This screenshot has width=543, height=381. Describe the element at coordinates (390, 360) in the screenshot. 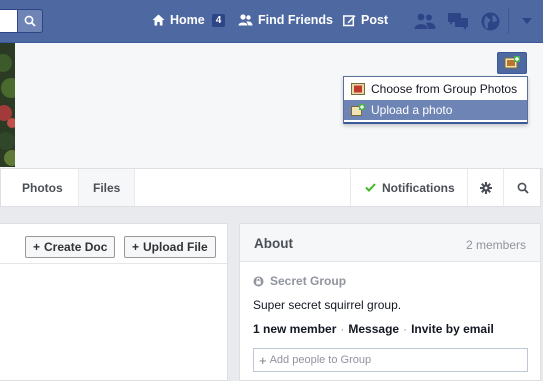

I see `add-people-input: + Add people to Group` at that location.